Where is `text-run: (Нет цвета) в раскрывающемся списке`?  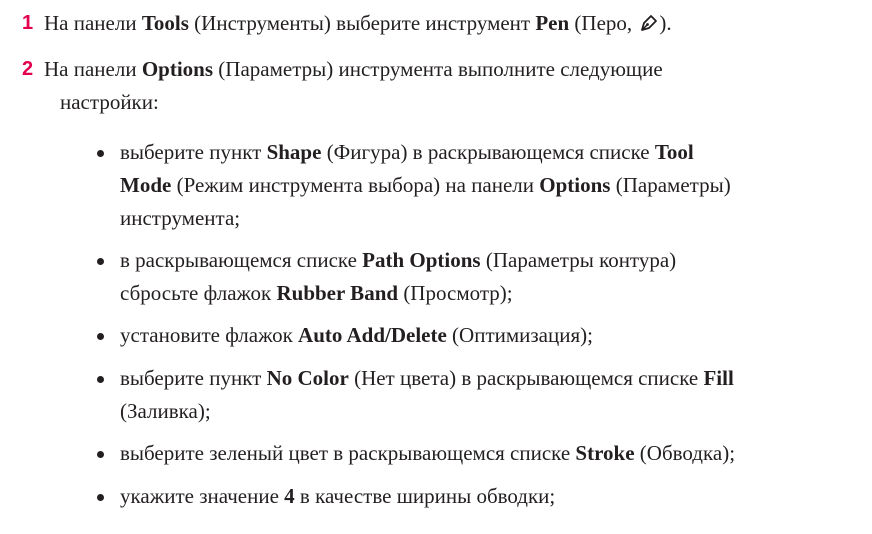
text-run: (Нет цвета) в раскрывающемся списке is located at coordinates (526, 378).